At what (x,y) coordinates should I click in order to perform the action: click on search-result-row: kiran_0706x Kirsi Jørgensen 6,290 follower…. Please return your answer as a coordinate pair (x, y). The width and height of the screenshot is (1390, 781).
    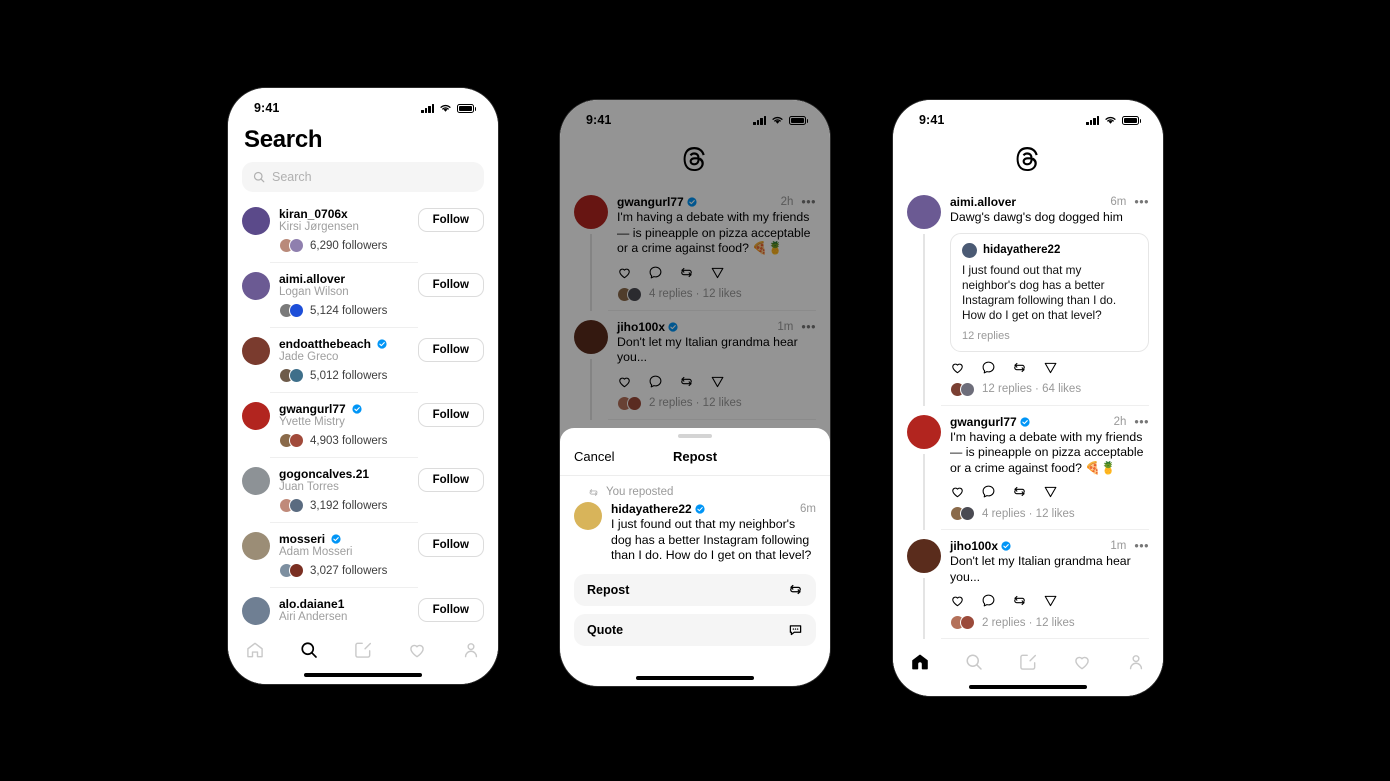
    Looking at the image, I should click on (363, 230).